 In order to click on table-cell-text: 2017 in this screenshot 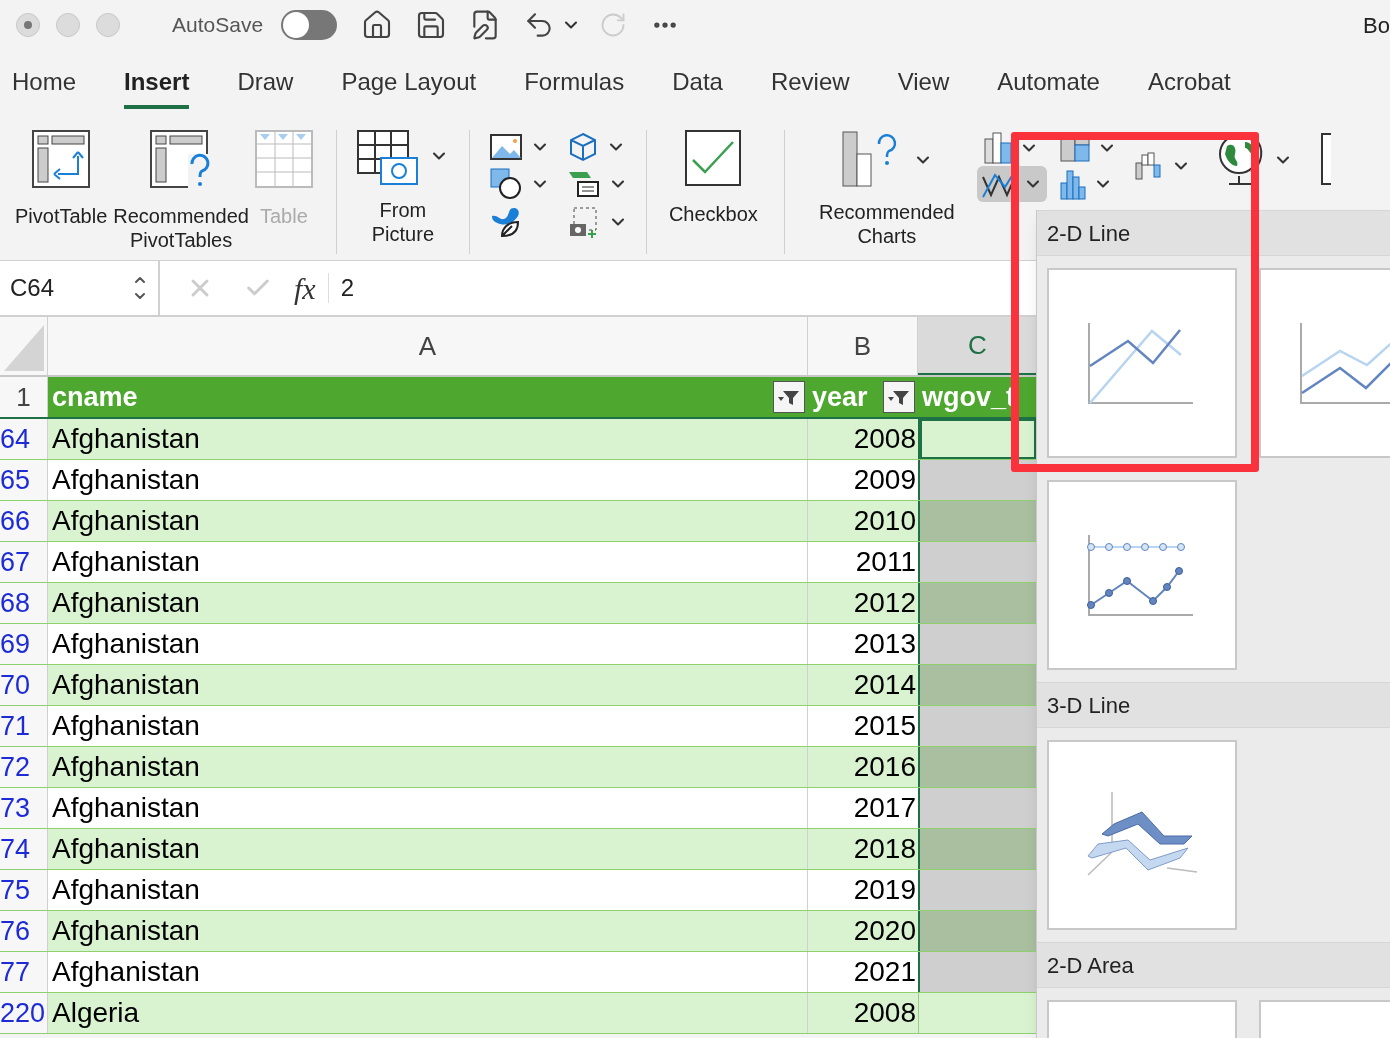, I will do `click(884, 808)`.